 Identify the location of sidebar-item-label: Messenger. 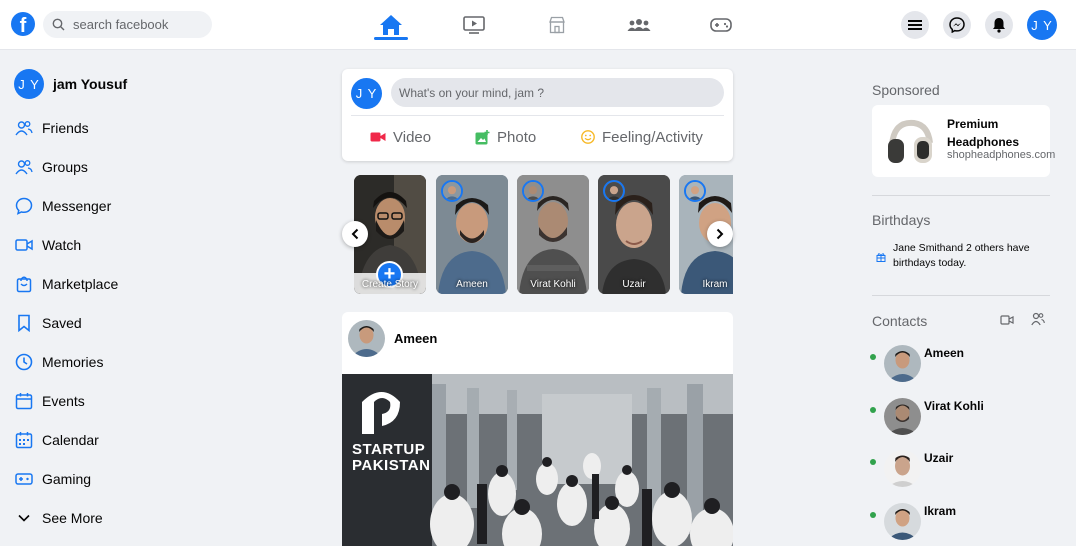
(77, 206).